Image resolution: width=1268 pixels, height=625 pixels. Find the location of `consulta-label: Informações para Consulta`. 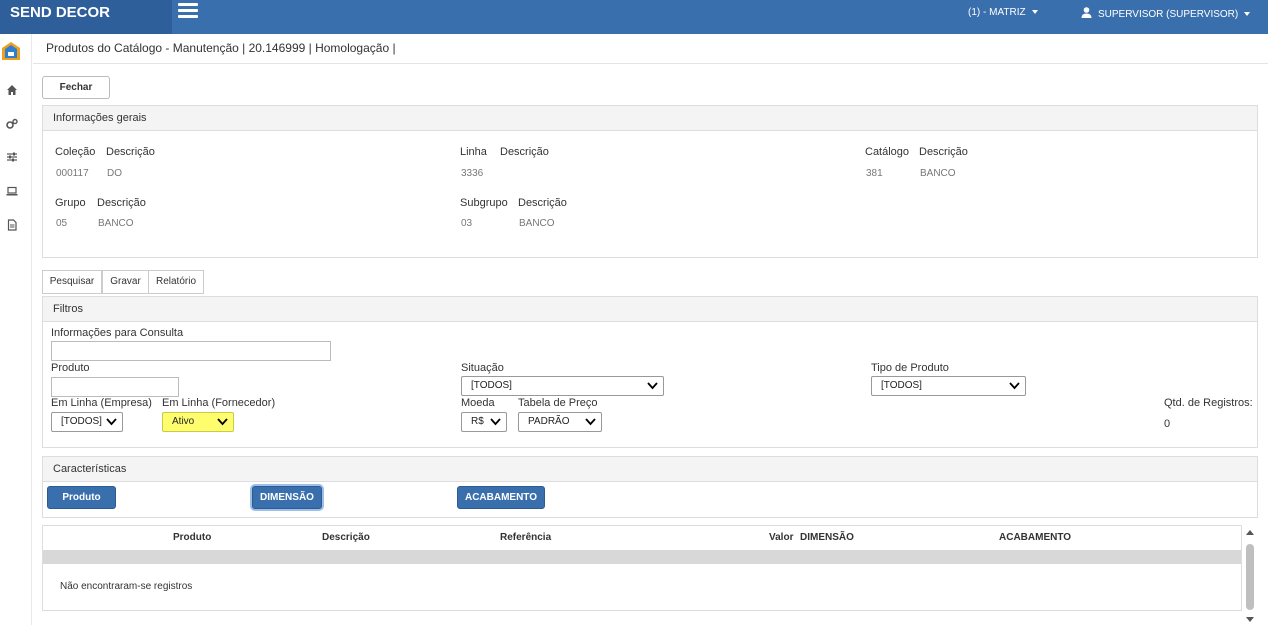

consulta-label: Informações para Consulta is located at coordinates (117, 333).